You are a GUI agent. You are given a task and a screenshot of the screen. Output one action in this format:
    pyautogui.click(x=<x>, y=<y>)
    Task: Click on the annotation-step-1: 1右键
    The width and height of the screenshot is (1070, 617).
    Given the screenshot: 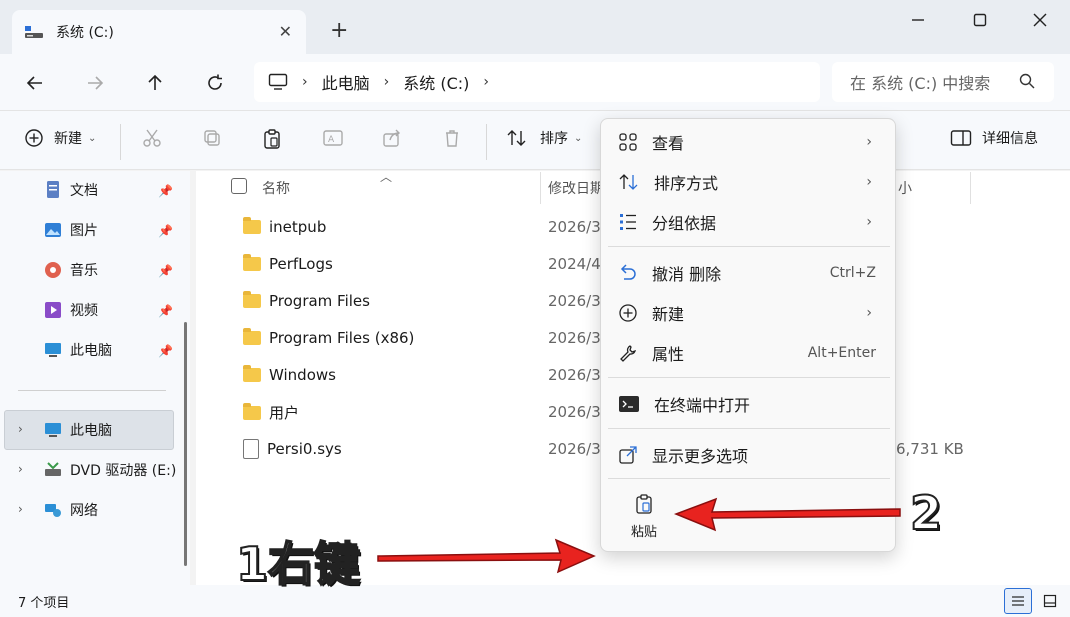 What is the action you would take?
    pyautogui.click(x=298, y=564)
    